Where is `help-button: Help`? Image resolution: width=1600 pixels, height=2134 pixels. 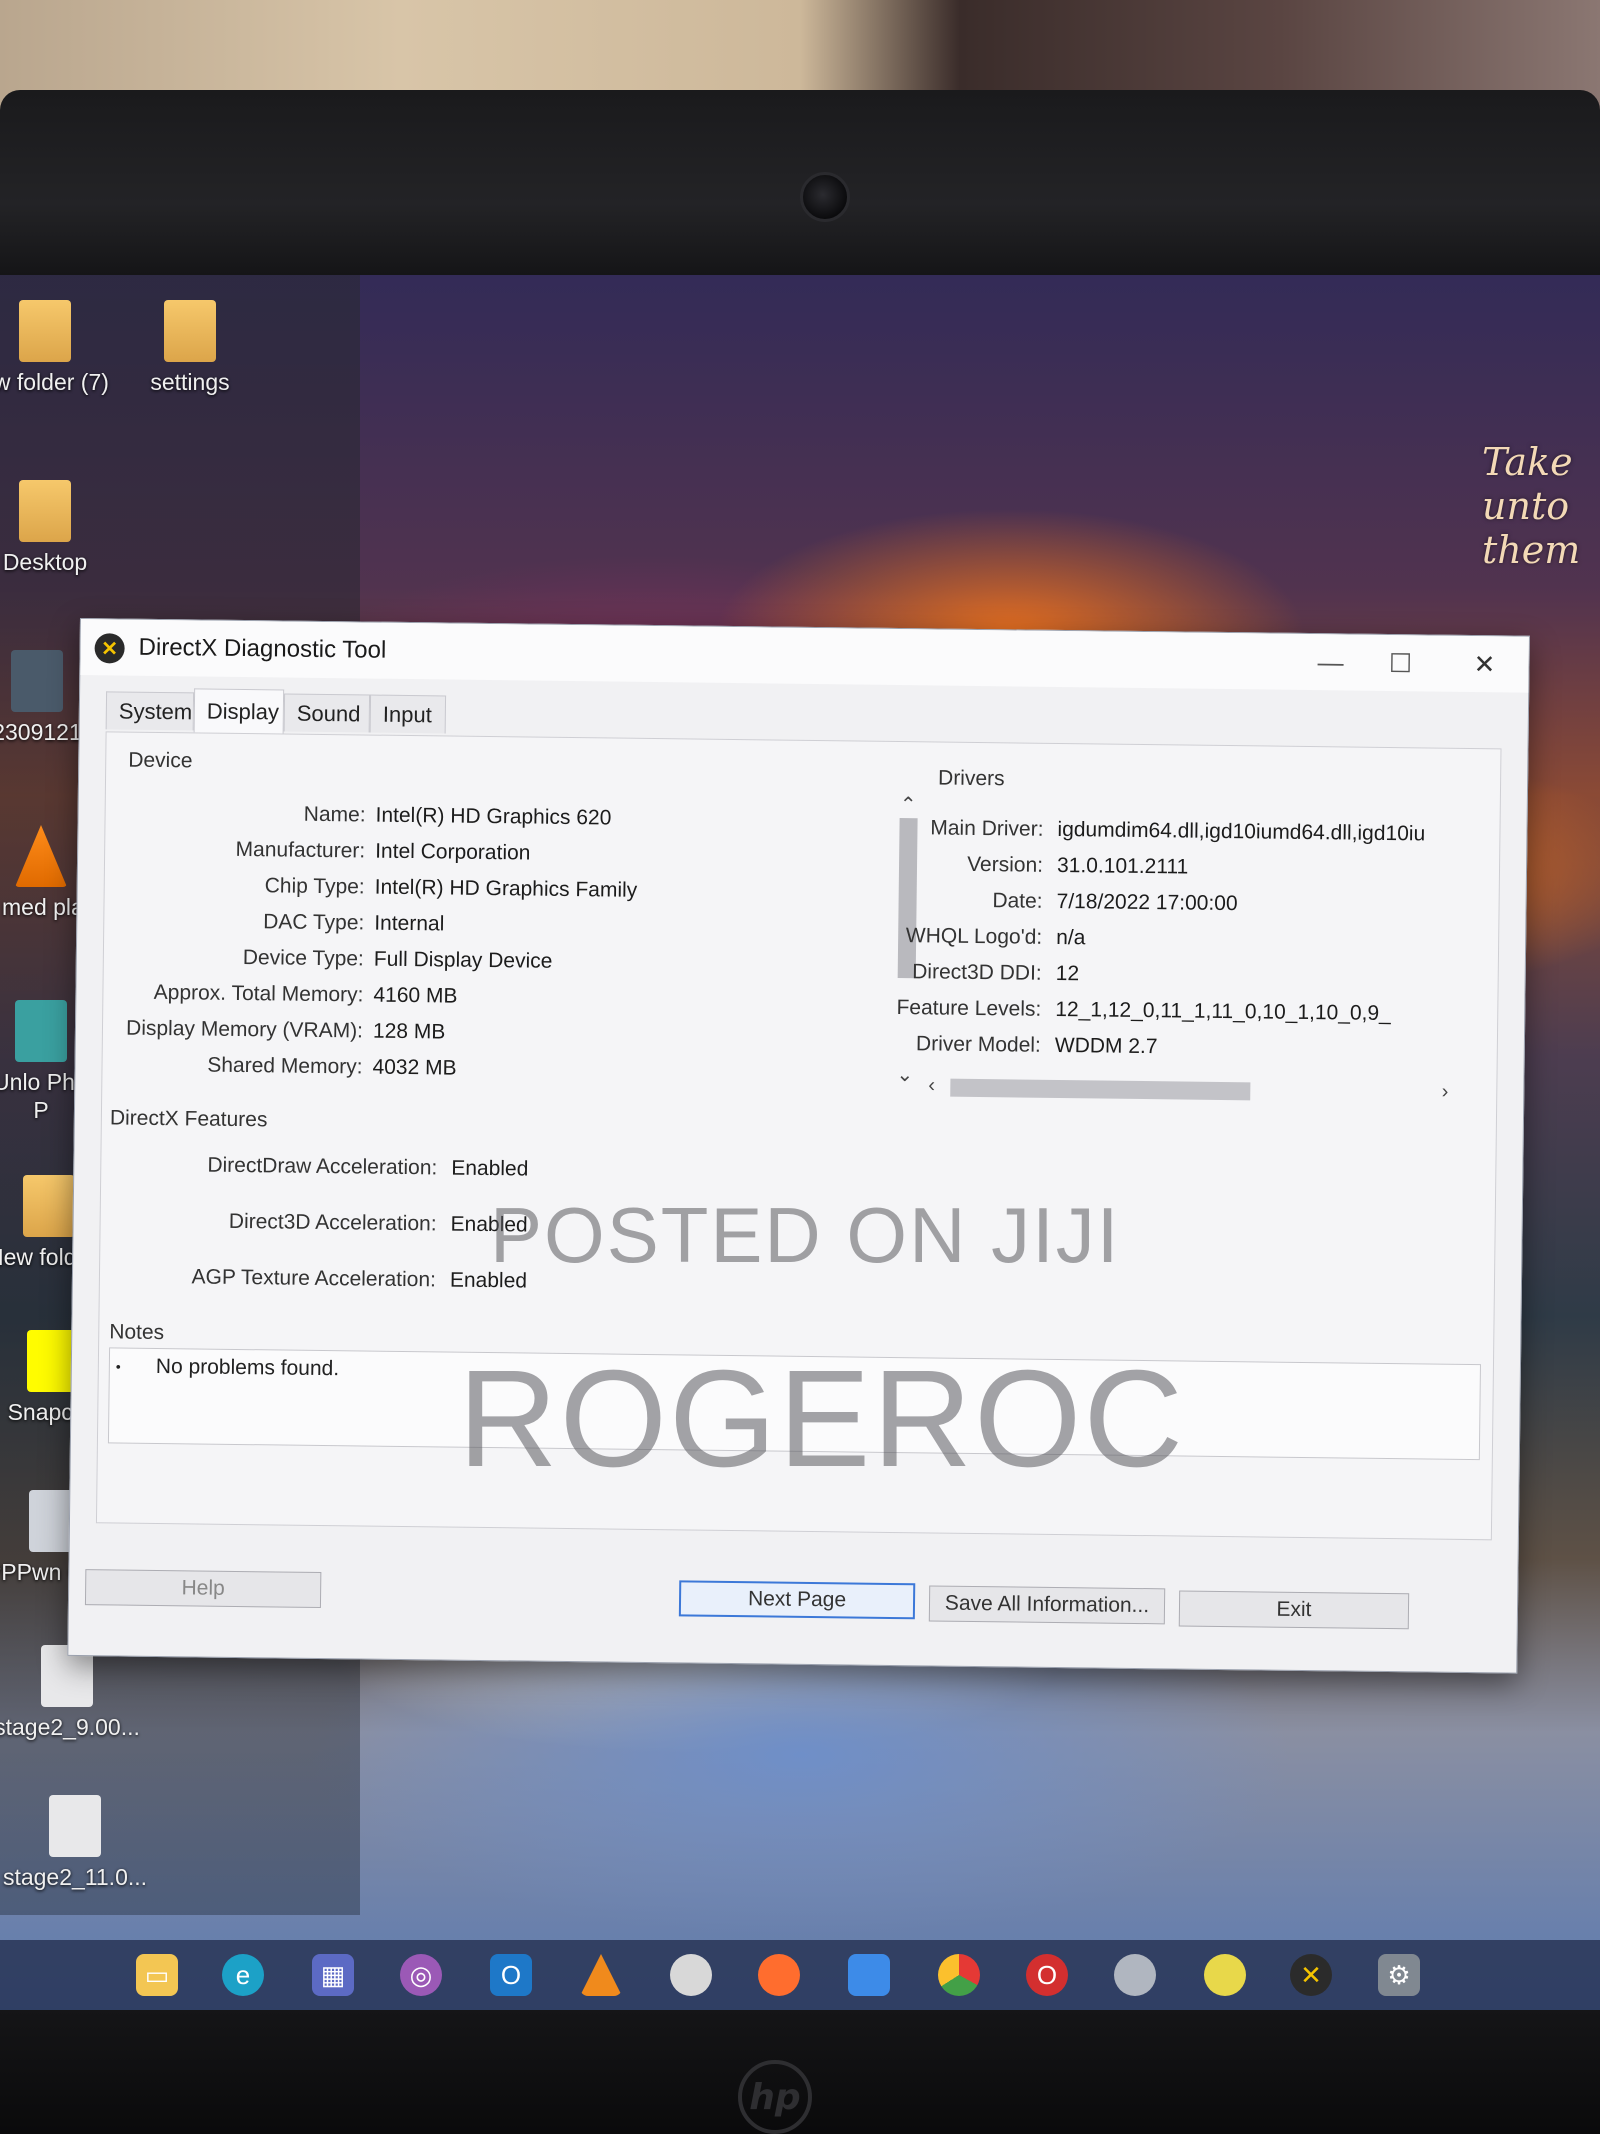 help-button: Help is located at coordinates (203, 1589).